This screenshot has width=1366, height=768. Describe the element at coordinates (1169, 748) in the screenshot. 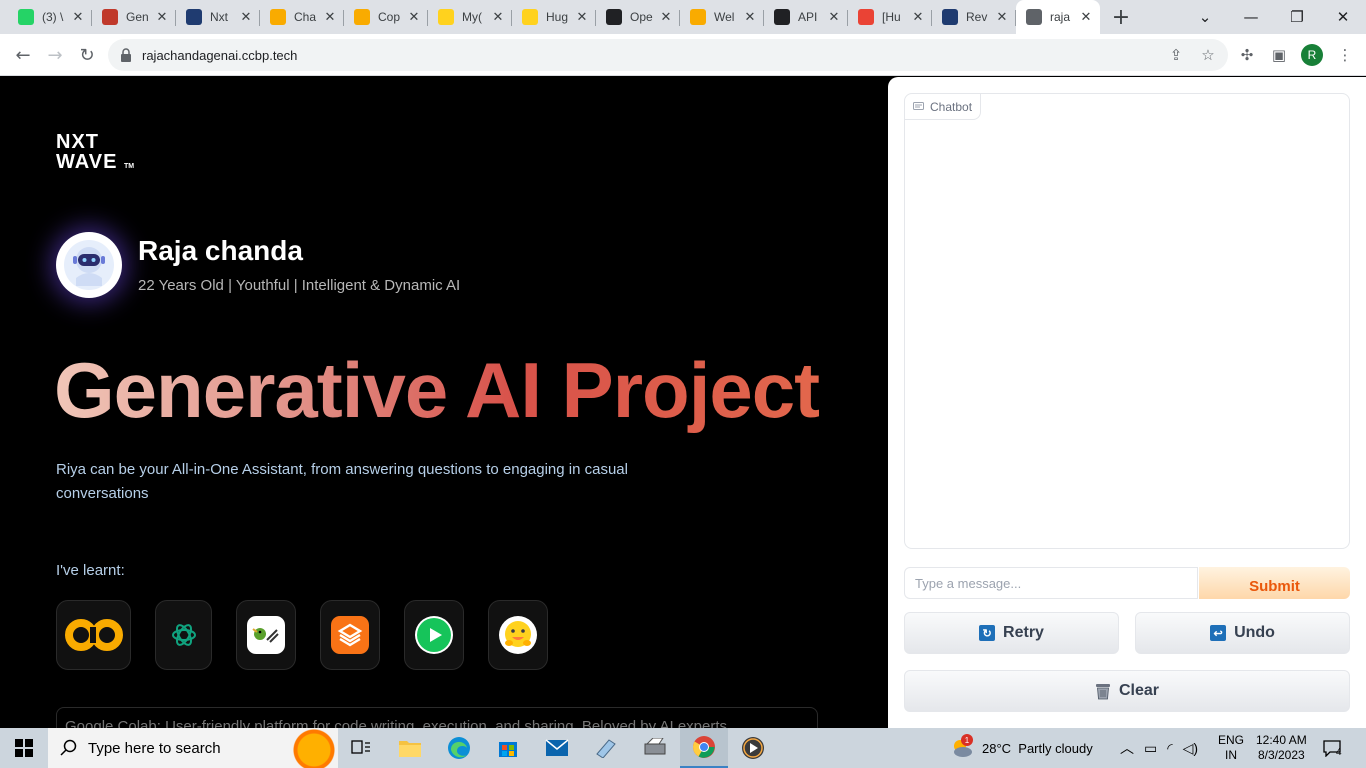

I see `wifi-icon: ◜` at that location.